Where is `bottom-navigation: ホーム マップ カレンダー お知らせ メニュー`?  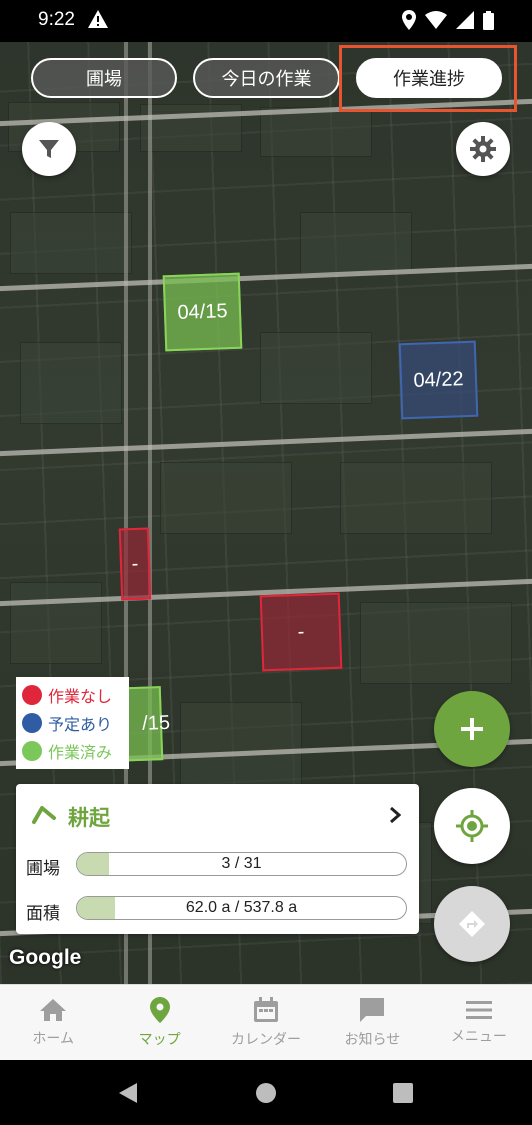
bottom-navigation: ホーム マップ カレンダー お知らせ メニュー is located at coordinates (266, 1022).